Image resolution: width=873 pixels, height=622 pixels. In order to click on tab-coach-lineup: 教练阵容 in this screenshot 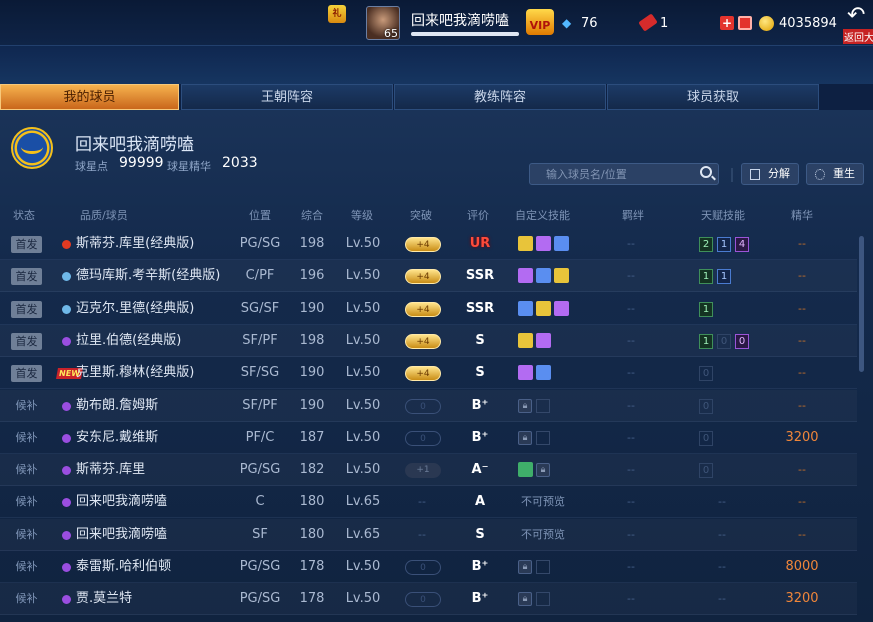, I will do `click(500, 97)`.